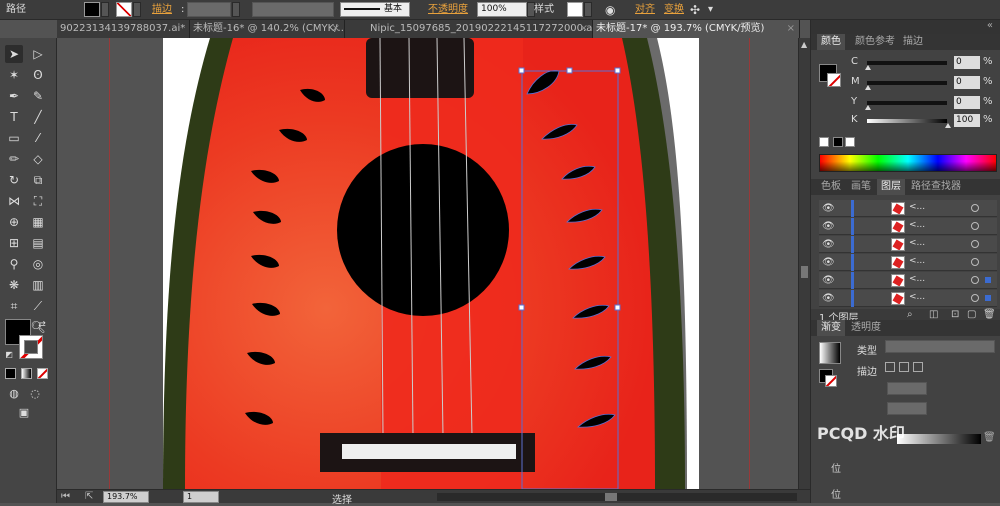  What do you see at coordinates (38, 180) in the screenshot?
I see `scale-tool-icon: ⧉` at bounding box center [38, 180].